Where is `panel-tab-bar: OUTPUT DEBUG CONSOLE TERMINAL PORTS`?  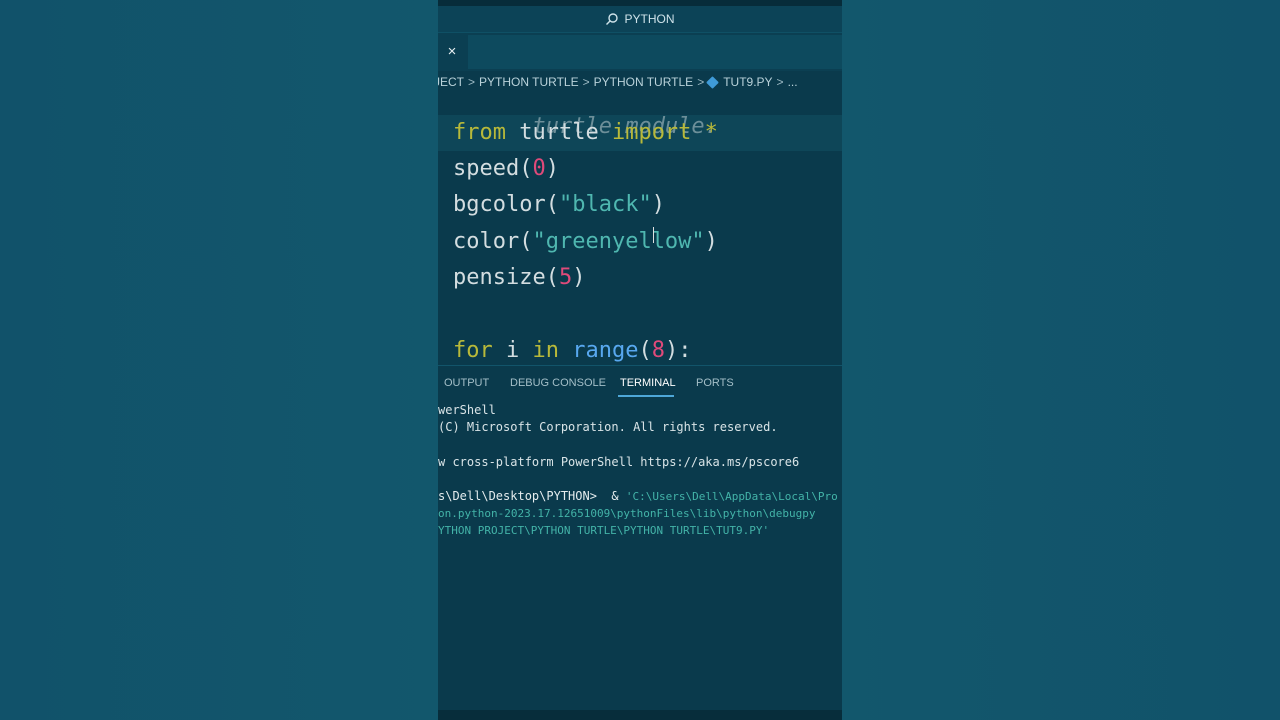
panel-tab-bar: OUTPUT DEBUG CONSOLE TERMINAL PORTS is located at coordinates (640, 382).